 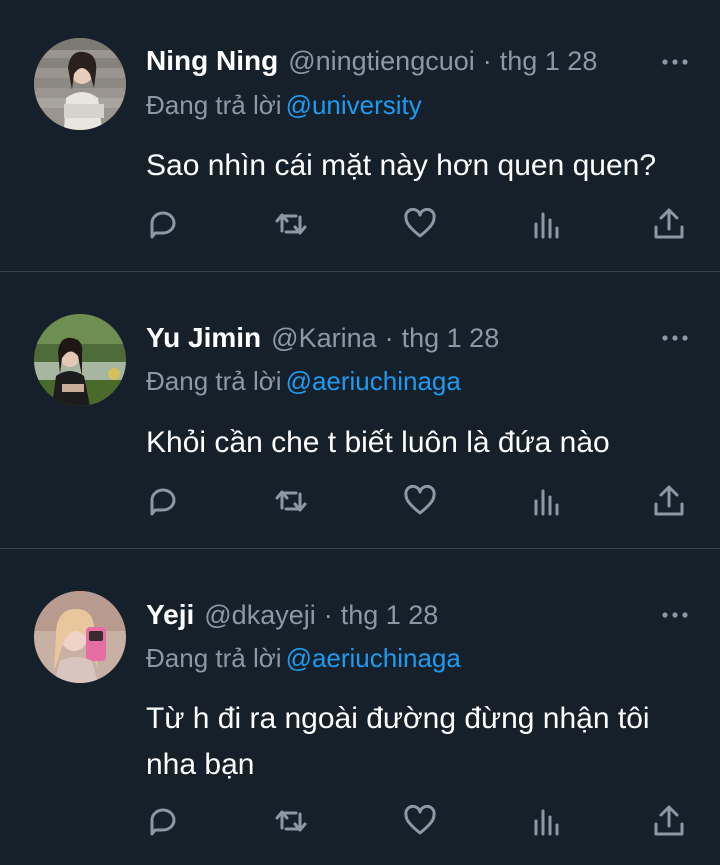 I want to click on tweet-text: Khỏi cần che t biết luôn là đứa nào, so click(x=421, y=443).